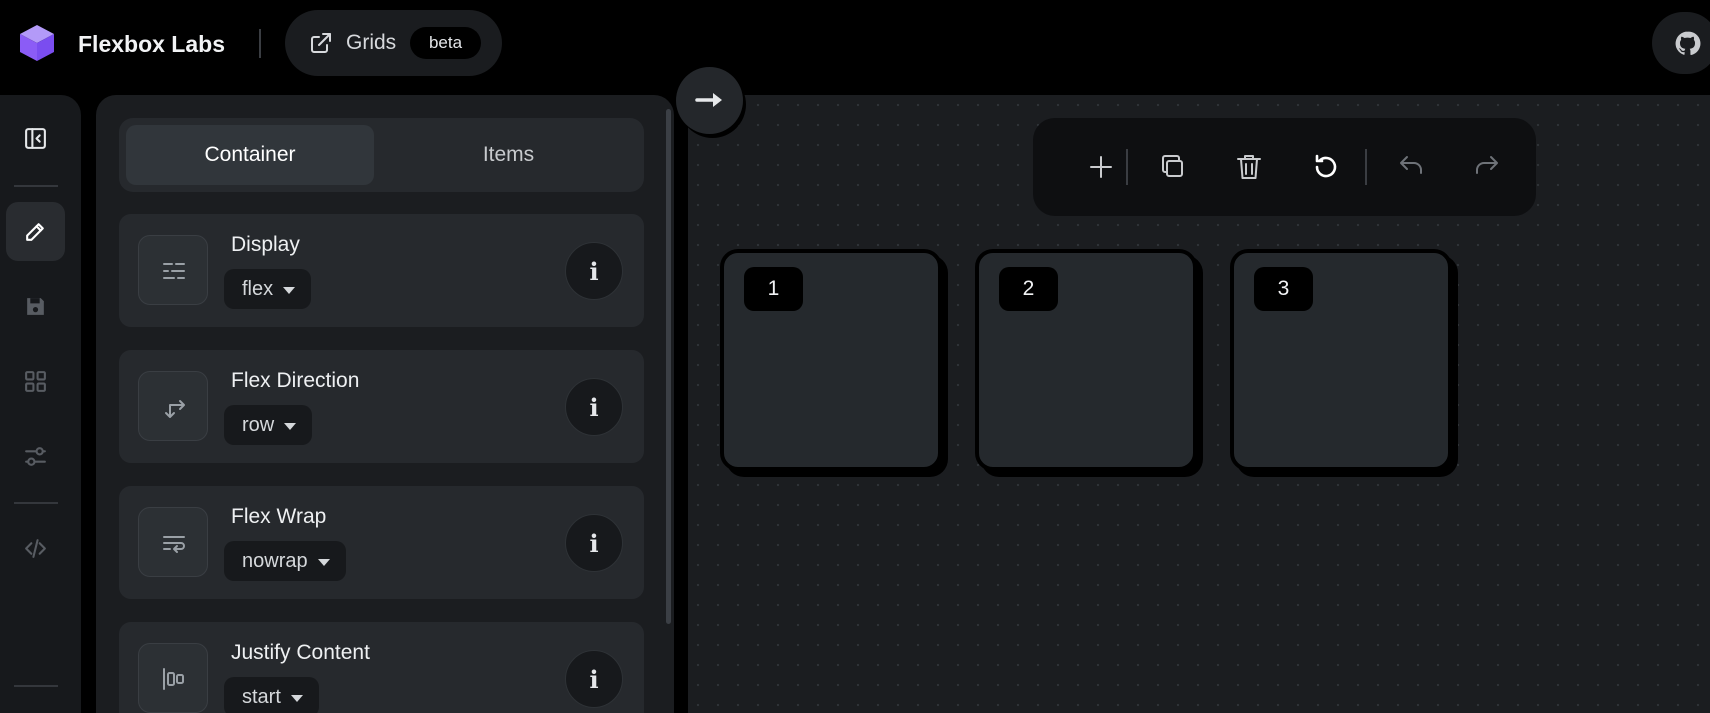  I want to click on collapse-panel-button, so click(35, 138).